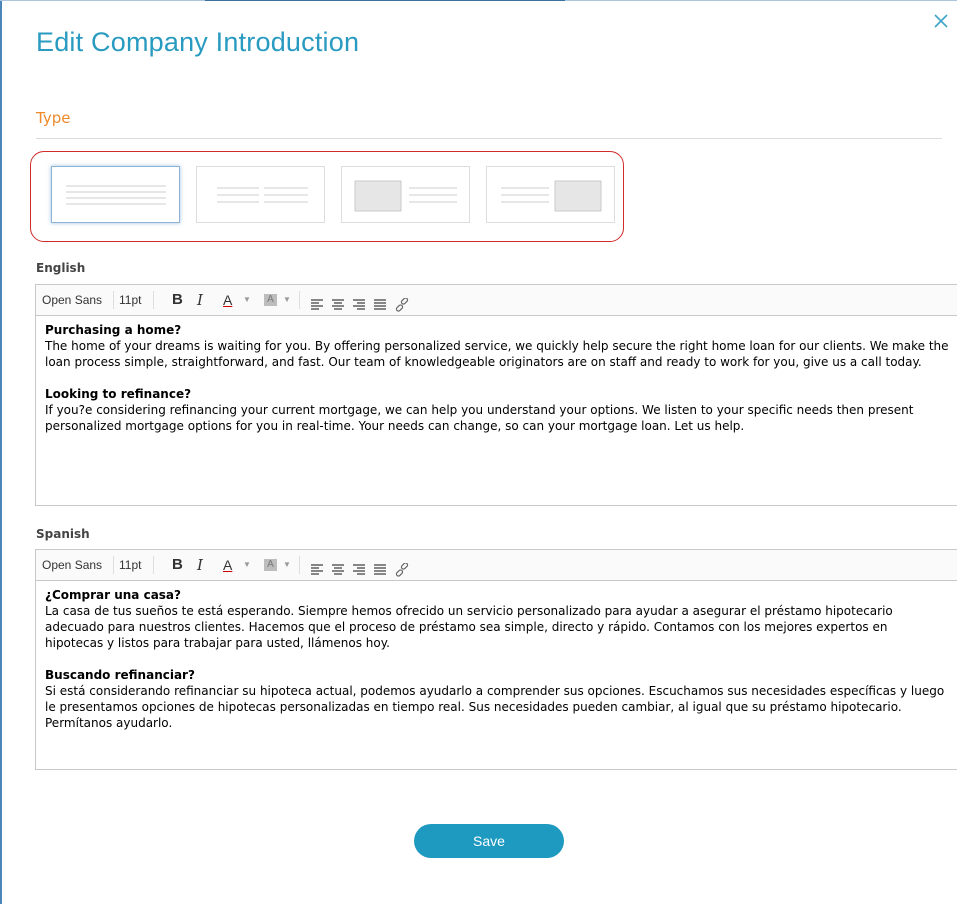 Image resolution: width=957 pixels, height=904 pixels. I want to click on window-top-edge-shadow, so click(385, 0).